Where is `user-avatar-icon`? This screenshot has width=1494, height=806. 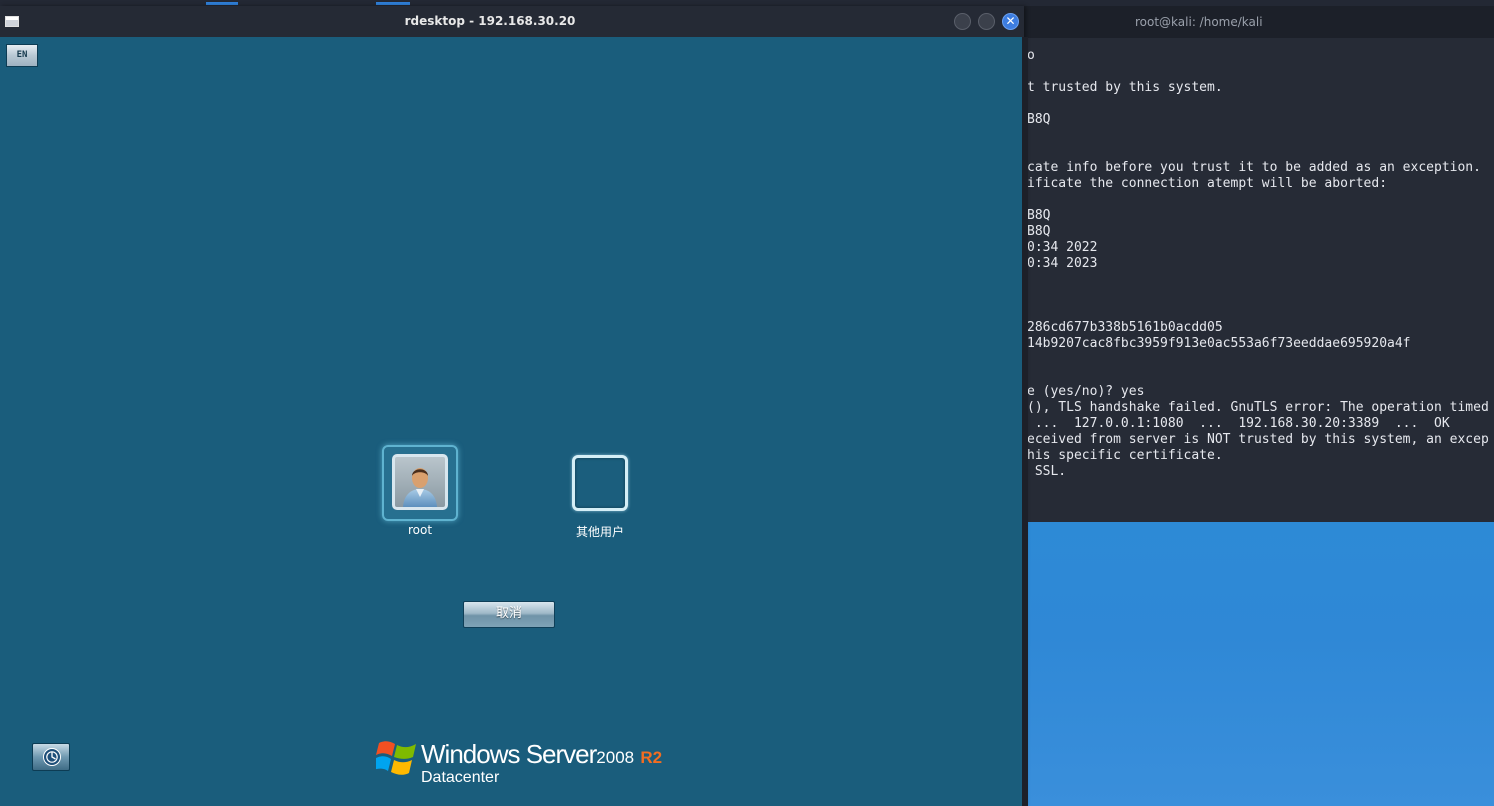
user-avatar-icon is located at coordinates (420, 482).